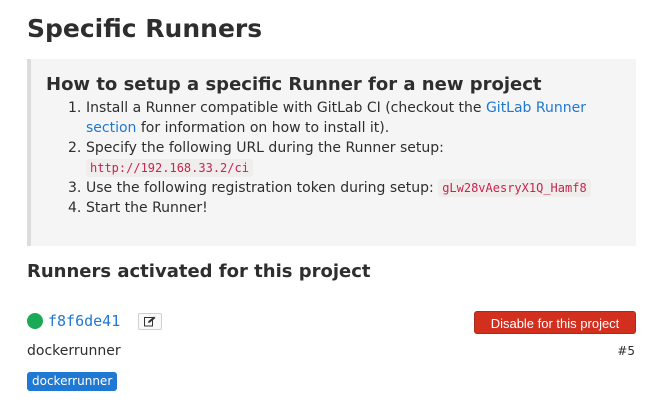 This screenshot has width=645, height=420. What do you see at coordinates (75, 108) in the screenshot?
I see `step-number: 1.` at bounding box center [75, 108].